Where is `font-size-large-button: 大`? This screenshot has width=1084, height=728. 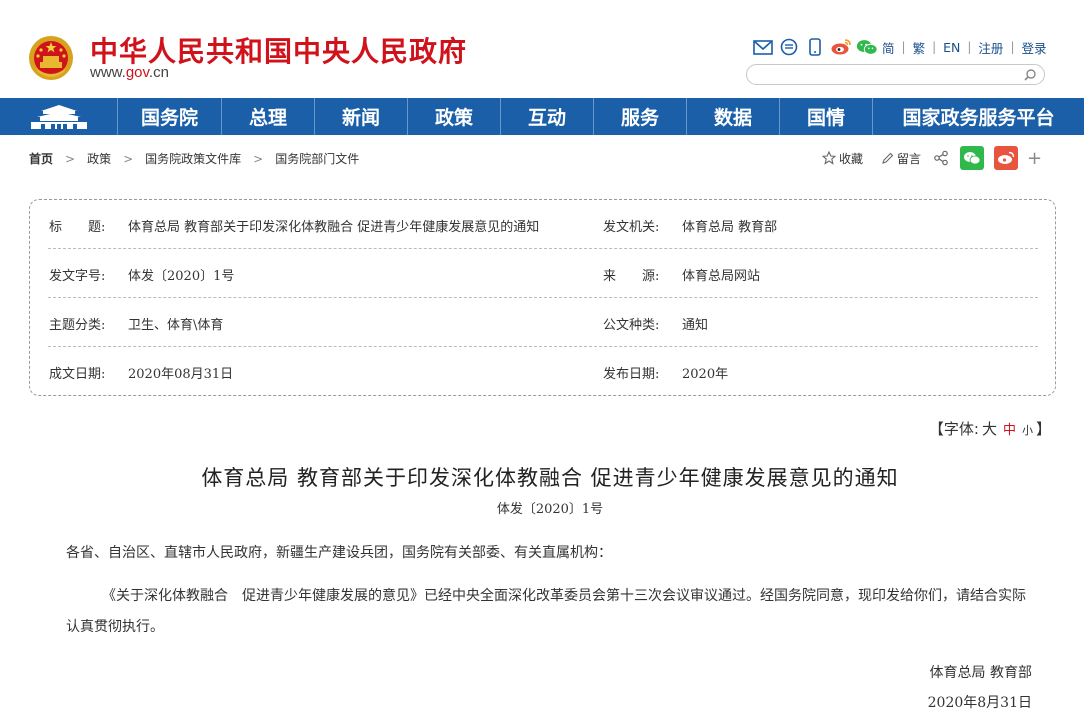
font-size-large-button: 大 is located at coordinates (989, 428).